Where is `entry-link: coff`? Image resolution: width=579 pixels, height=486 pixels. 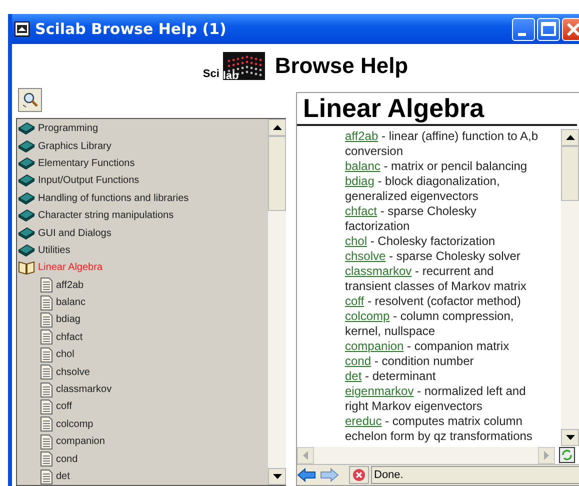 entry-link: coff is located at coordinates (354, 301).